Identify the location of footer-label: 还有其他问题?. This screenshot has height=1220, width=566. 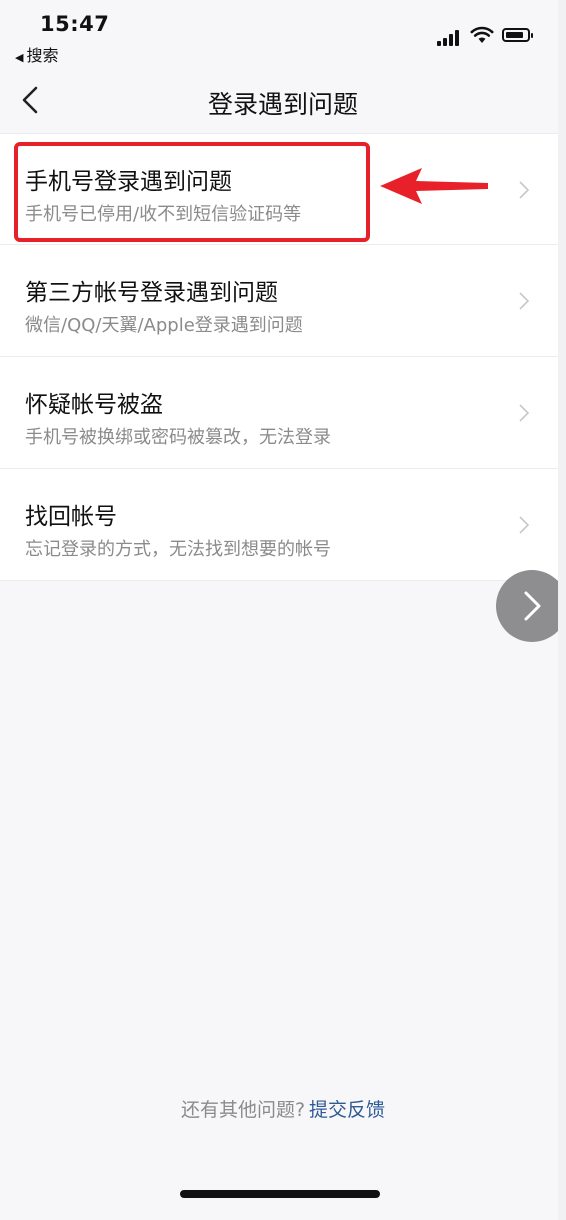
(243, 1110).